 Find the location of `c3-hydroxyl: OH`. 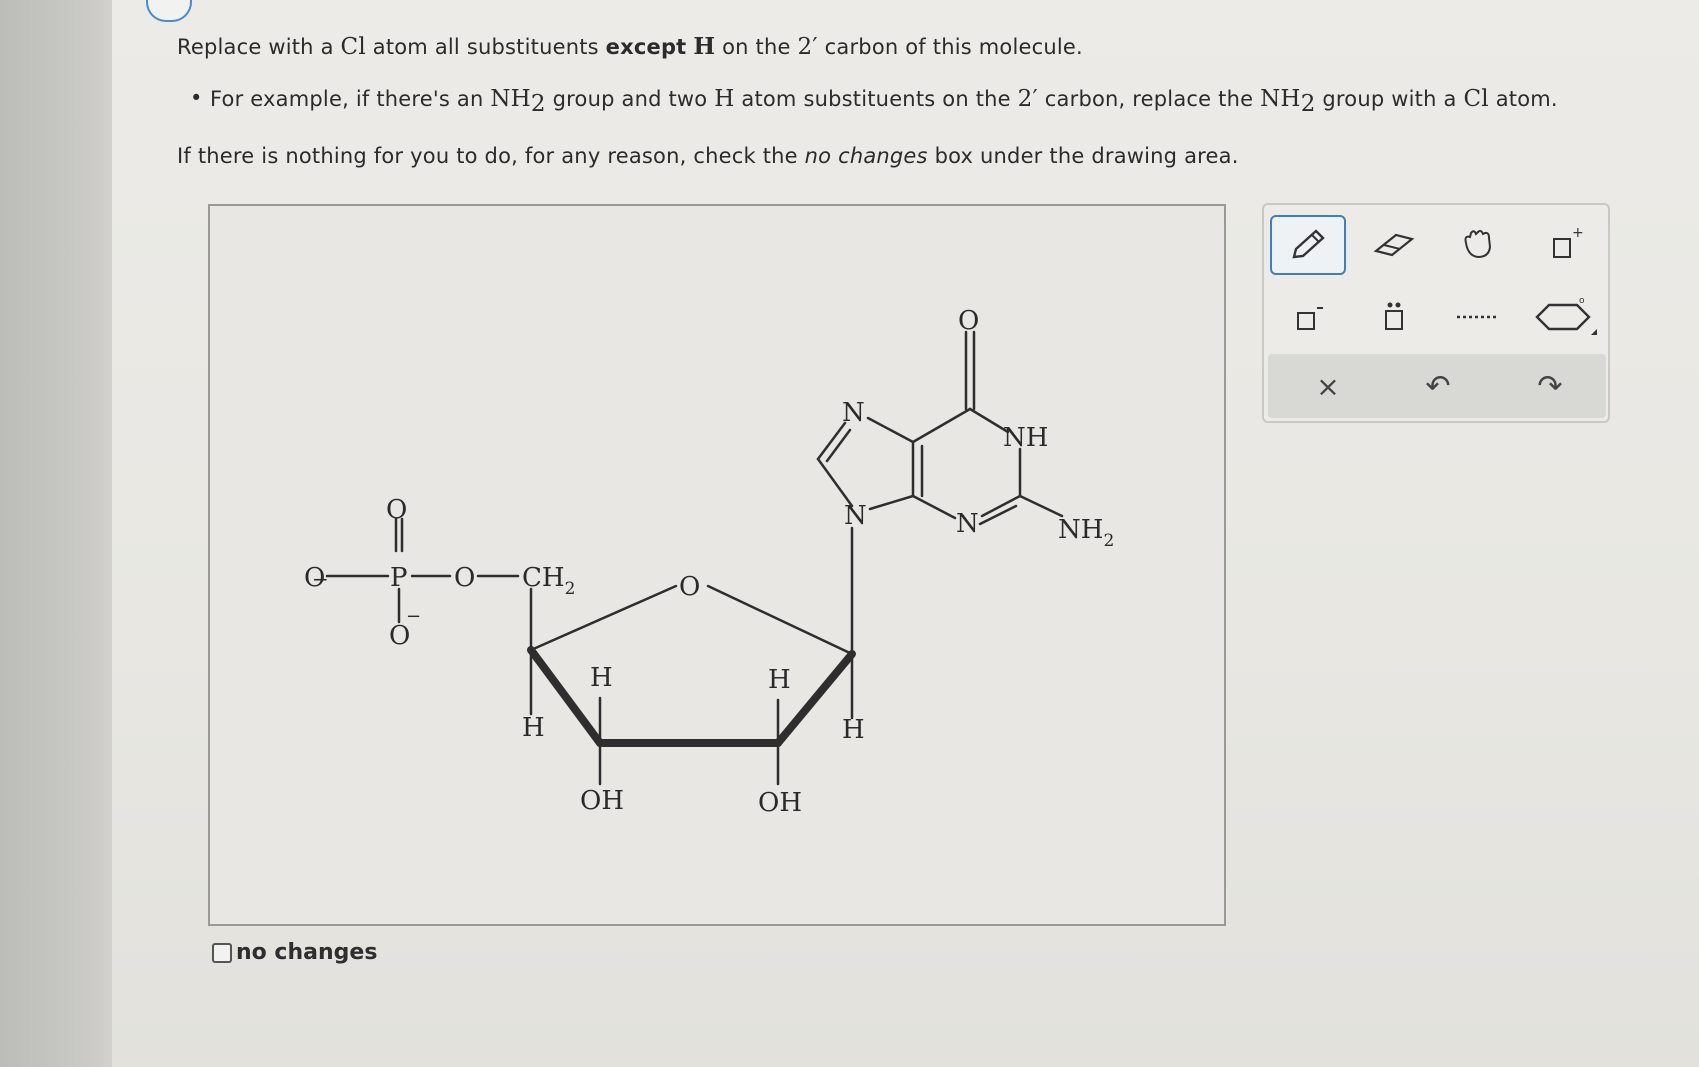

c3-hydroxyl: OH is located at coordinates (602, 801).